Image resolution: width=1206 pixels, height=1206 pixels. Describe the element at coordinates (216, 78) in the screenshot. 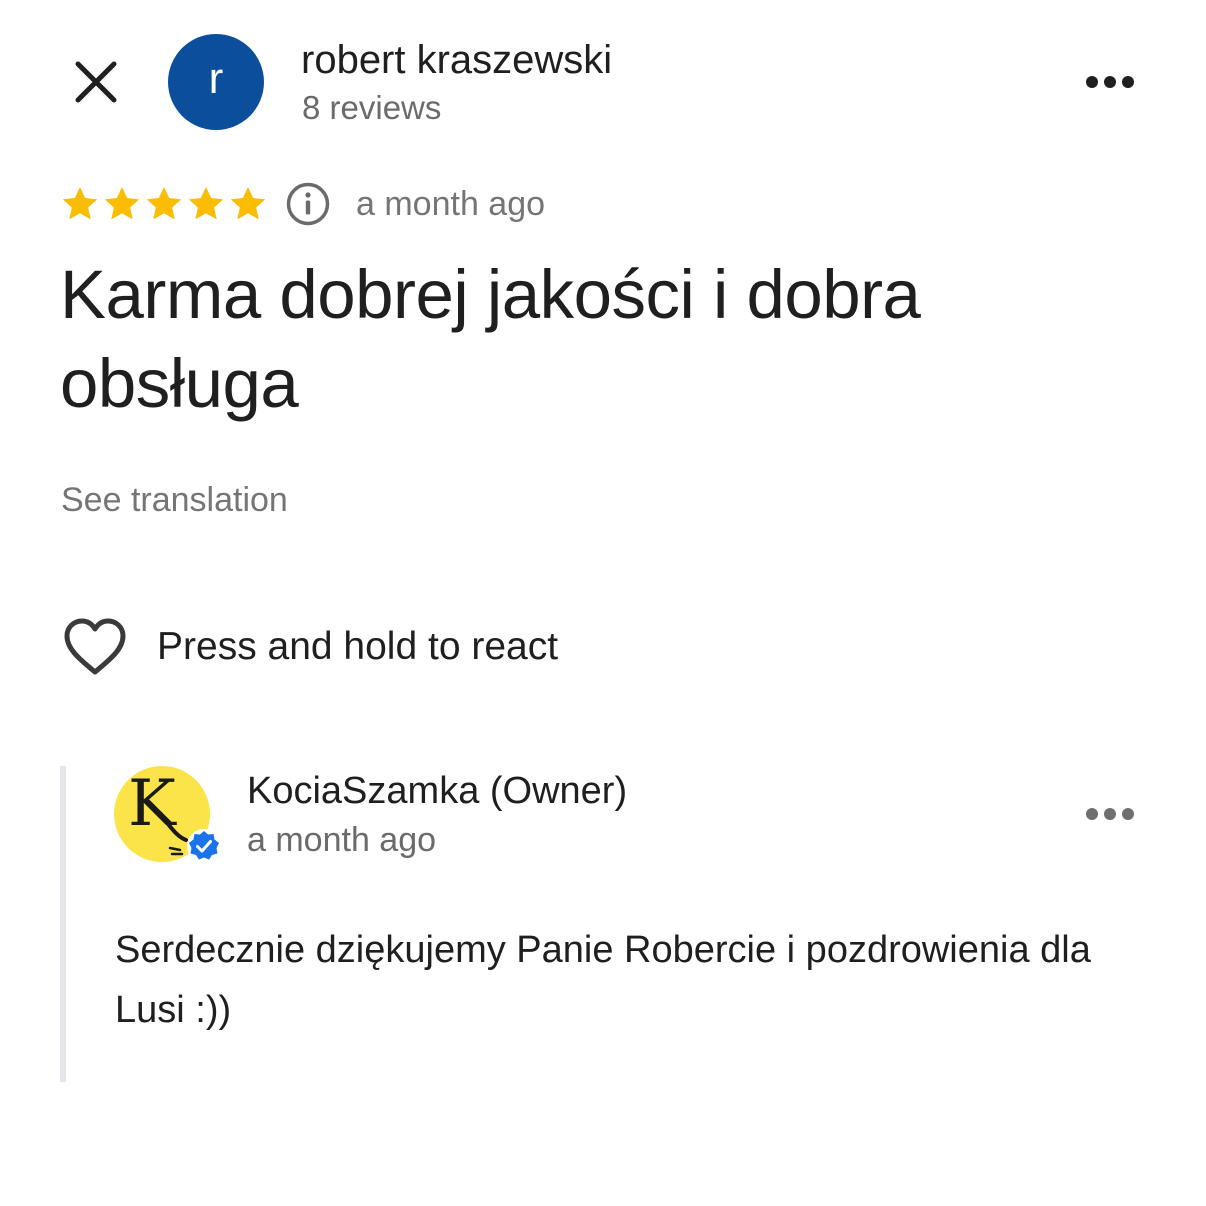

I see `reviewer-avatar-initial: r` at that location.